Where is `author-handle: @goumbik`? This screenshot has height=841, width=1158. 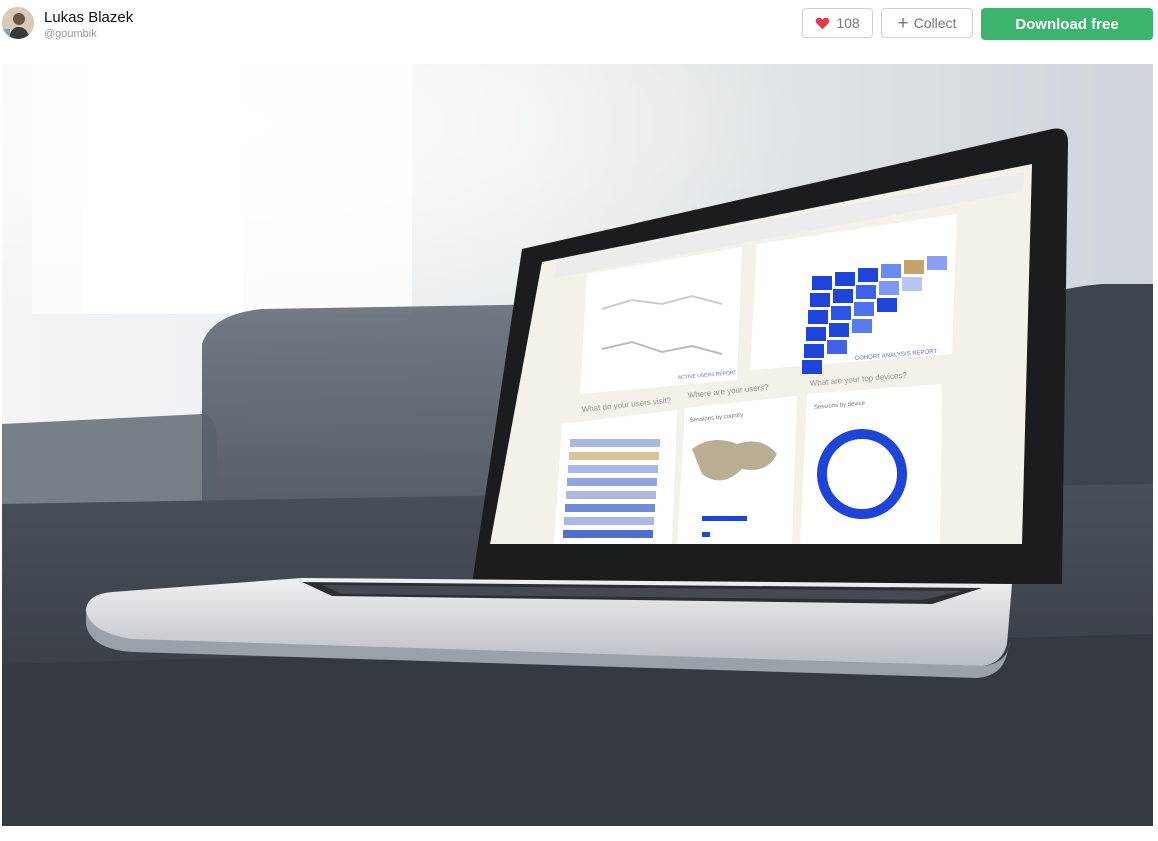 author-handle: @goumbik is located at coordinates (70, 34).